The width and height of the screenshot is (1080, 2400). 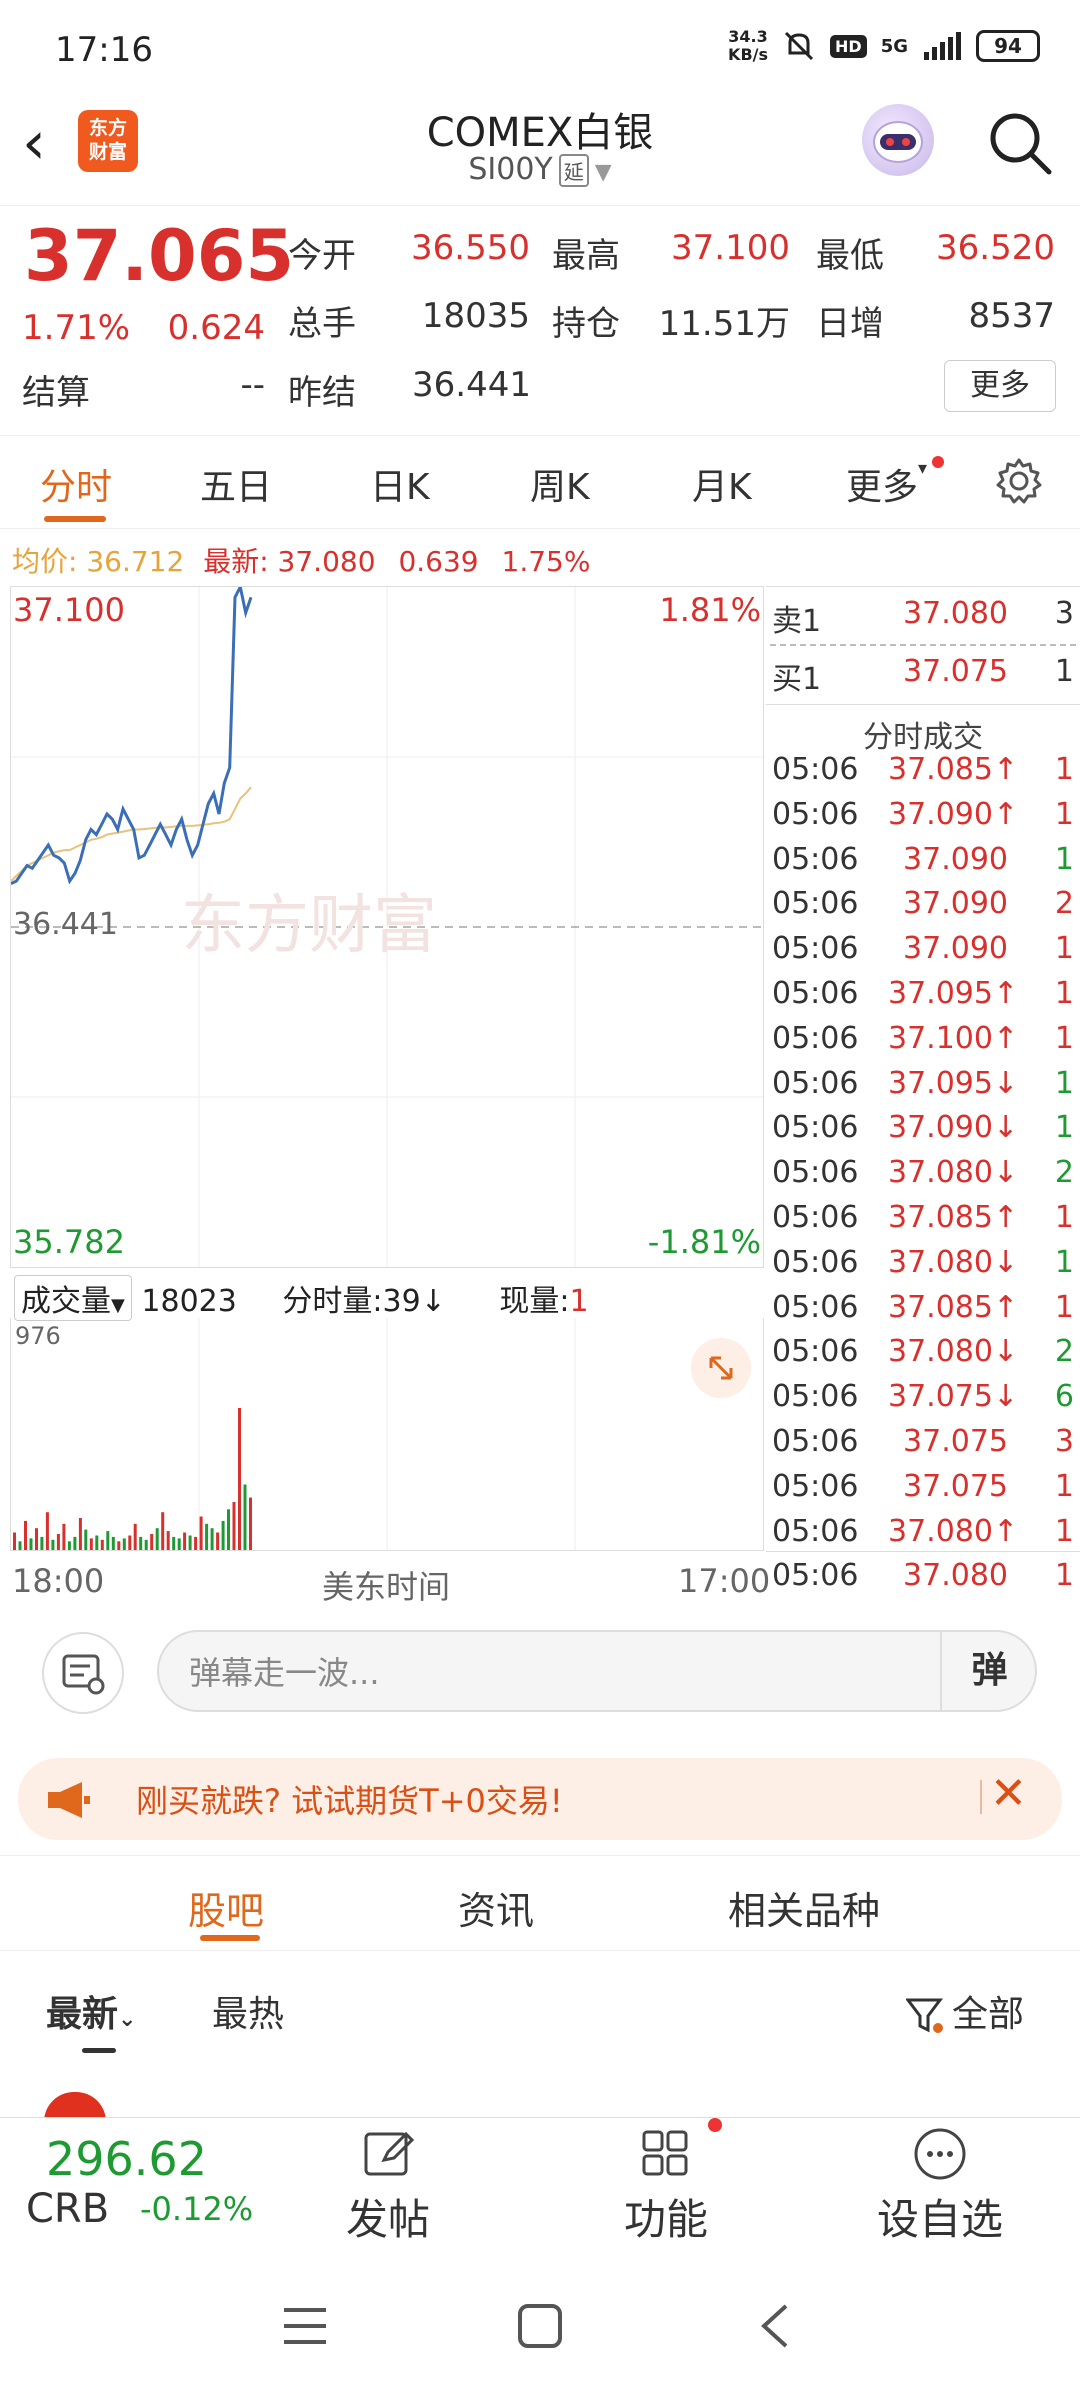 I want to click on tab-forum: 股吧, so click(x=226, y=1907).